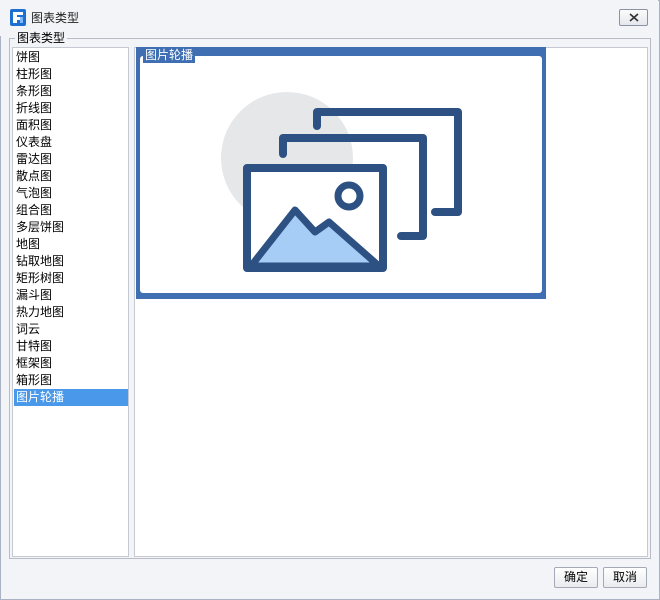 The height and width of the screenshot is (600, 660). What do you see at coordinates (71, 159) in the screenshot?
I see `chart-type-item: 雷达图` at bounding box center [71, 159].